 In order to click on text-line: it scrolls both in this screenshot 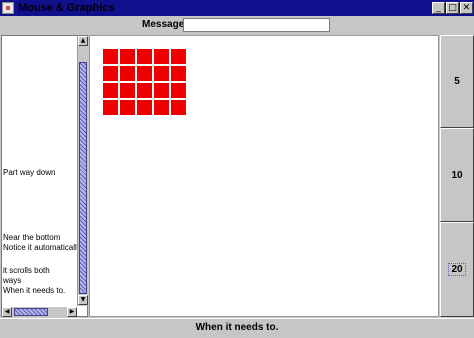, I will do `click(26, 270)`.